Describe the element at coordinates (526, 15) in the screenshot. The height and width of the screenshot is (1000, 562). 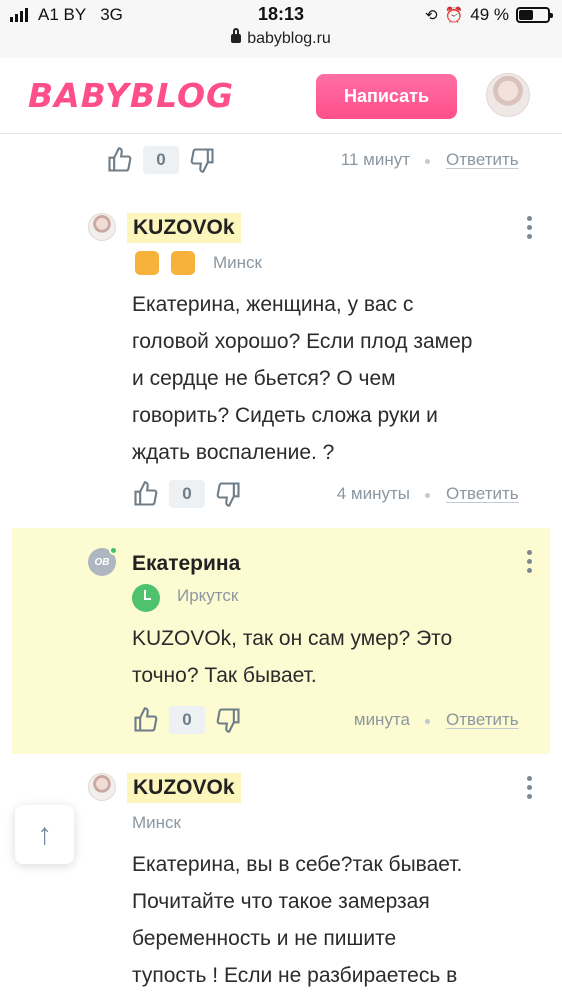
I see `battery-fill` at that location.